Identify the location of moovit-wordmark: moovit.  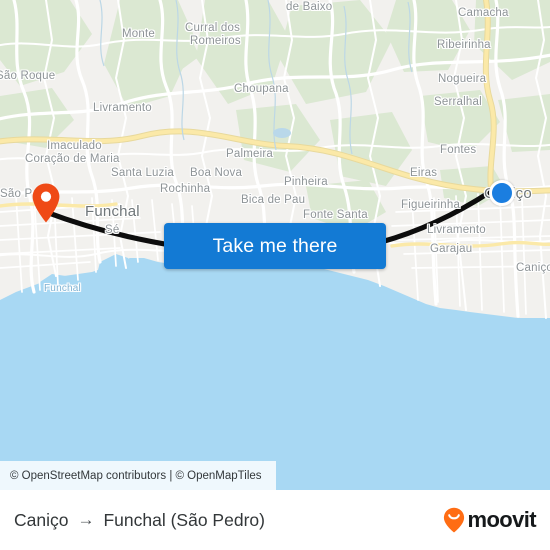
(501, 519).